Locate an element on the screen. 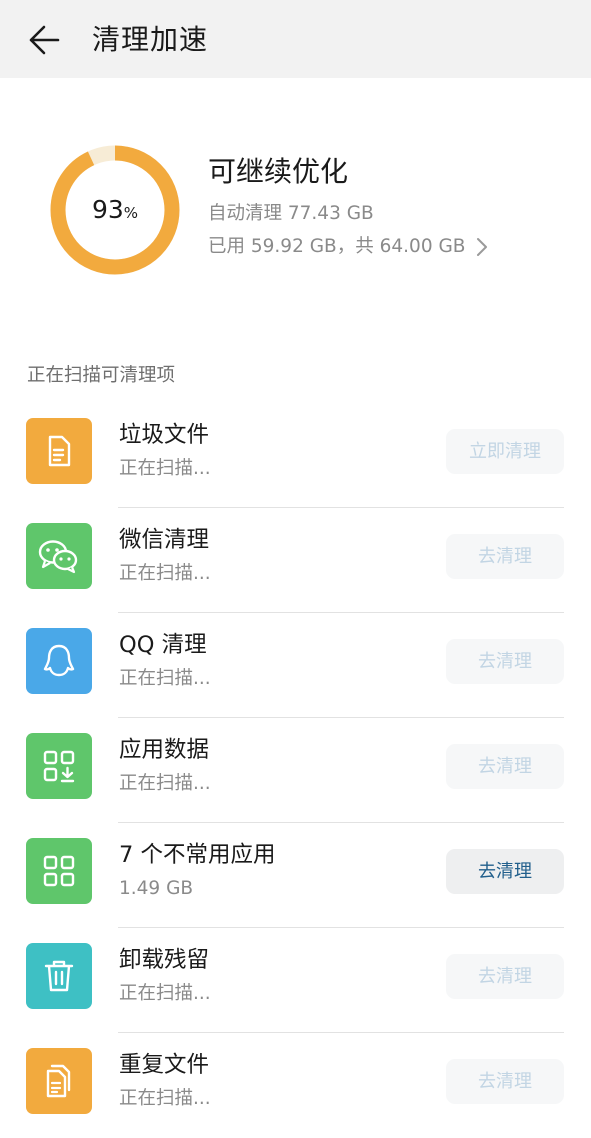  back-arrow-icon is located at coordinates (44, 40).